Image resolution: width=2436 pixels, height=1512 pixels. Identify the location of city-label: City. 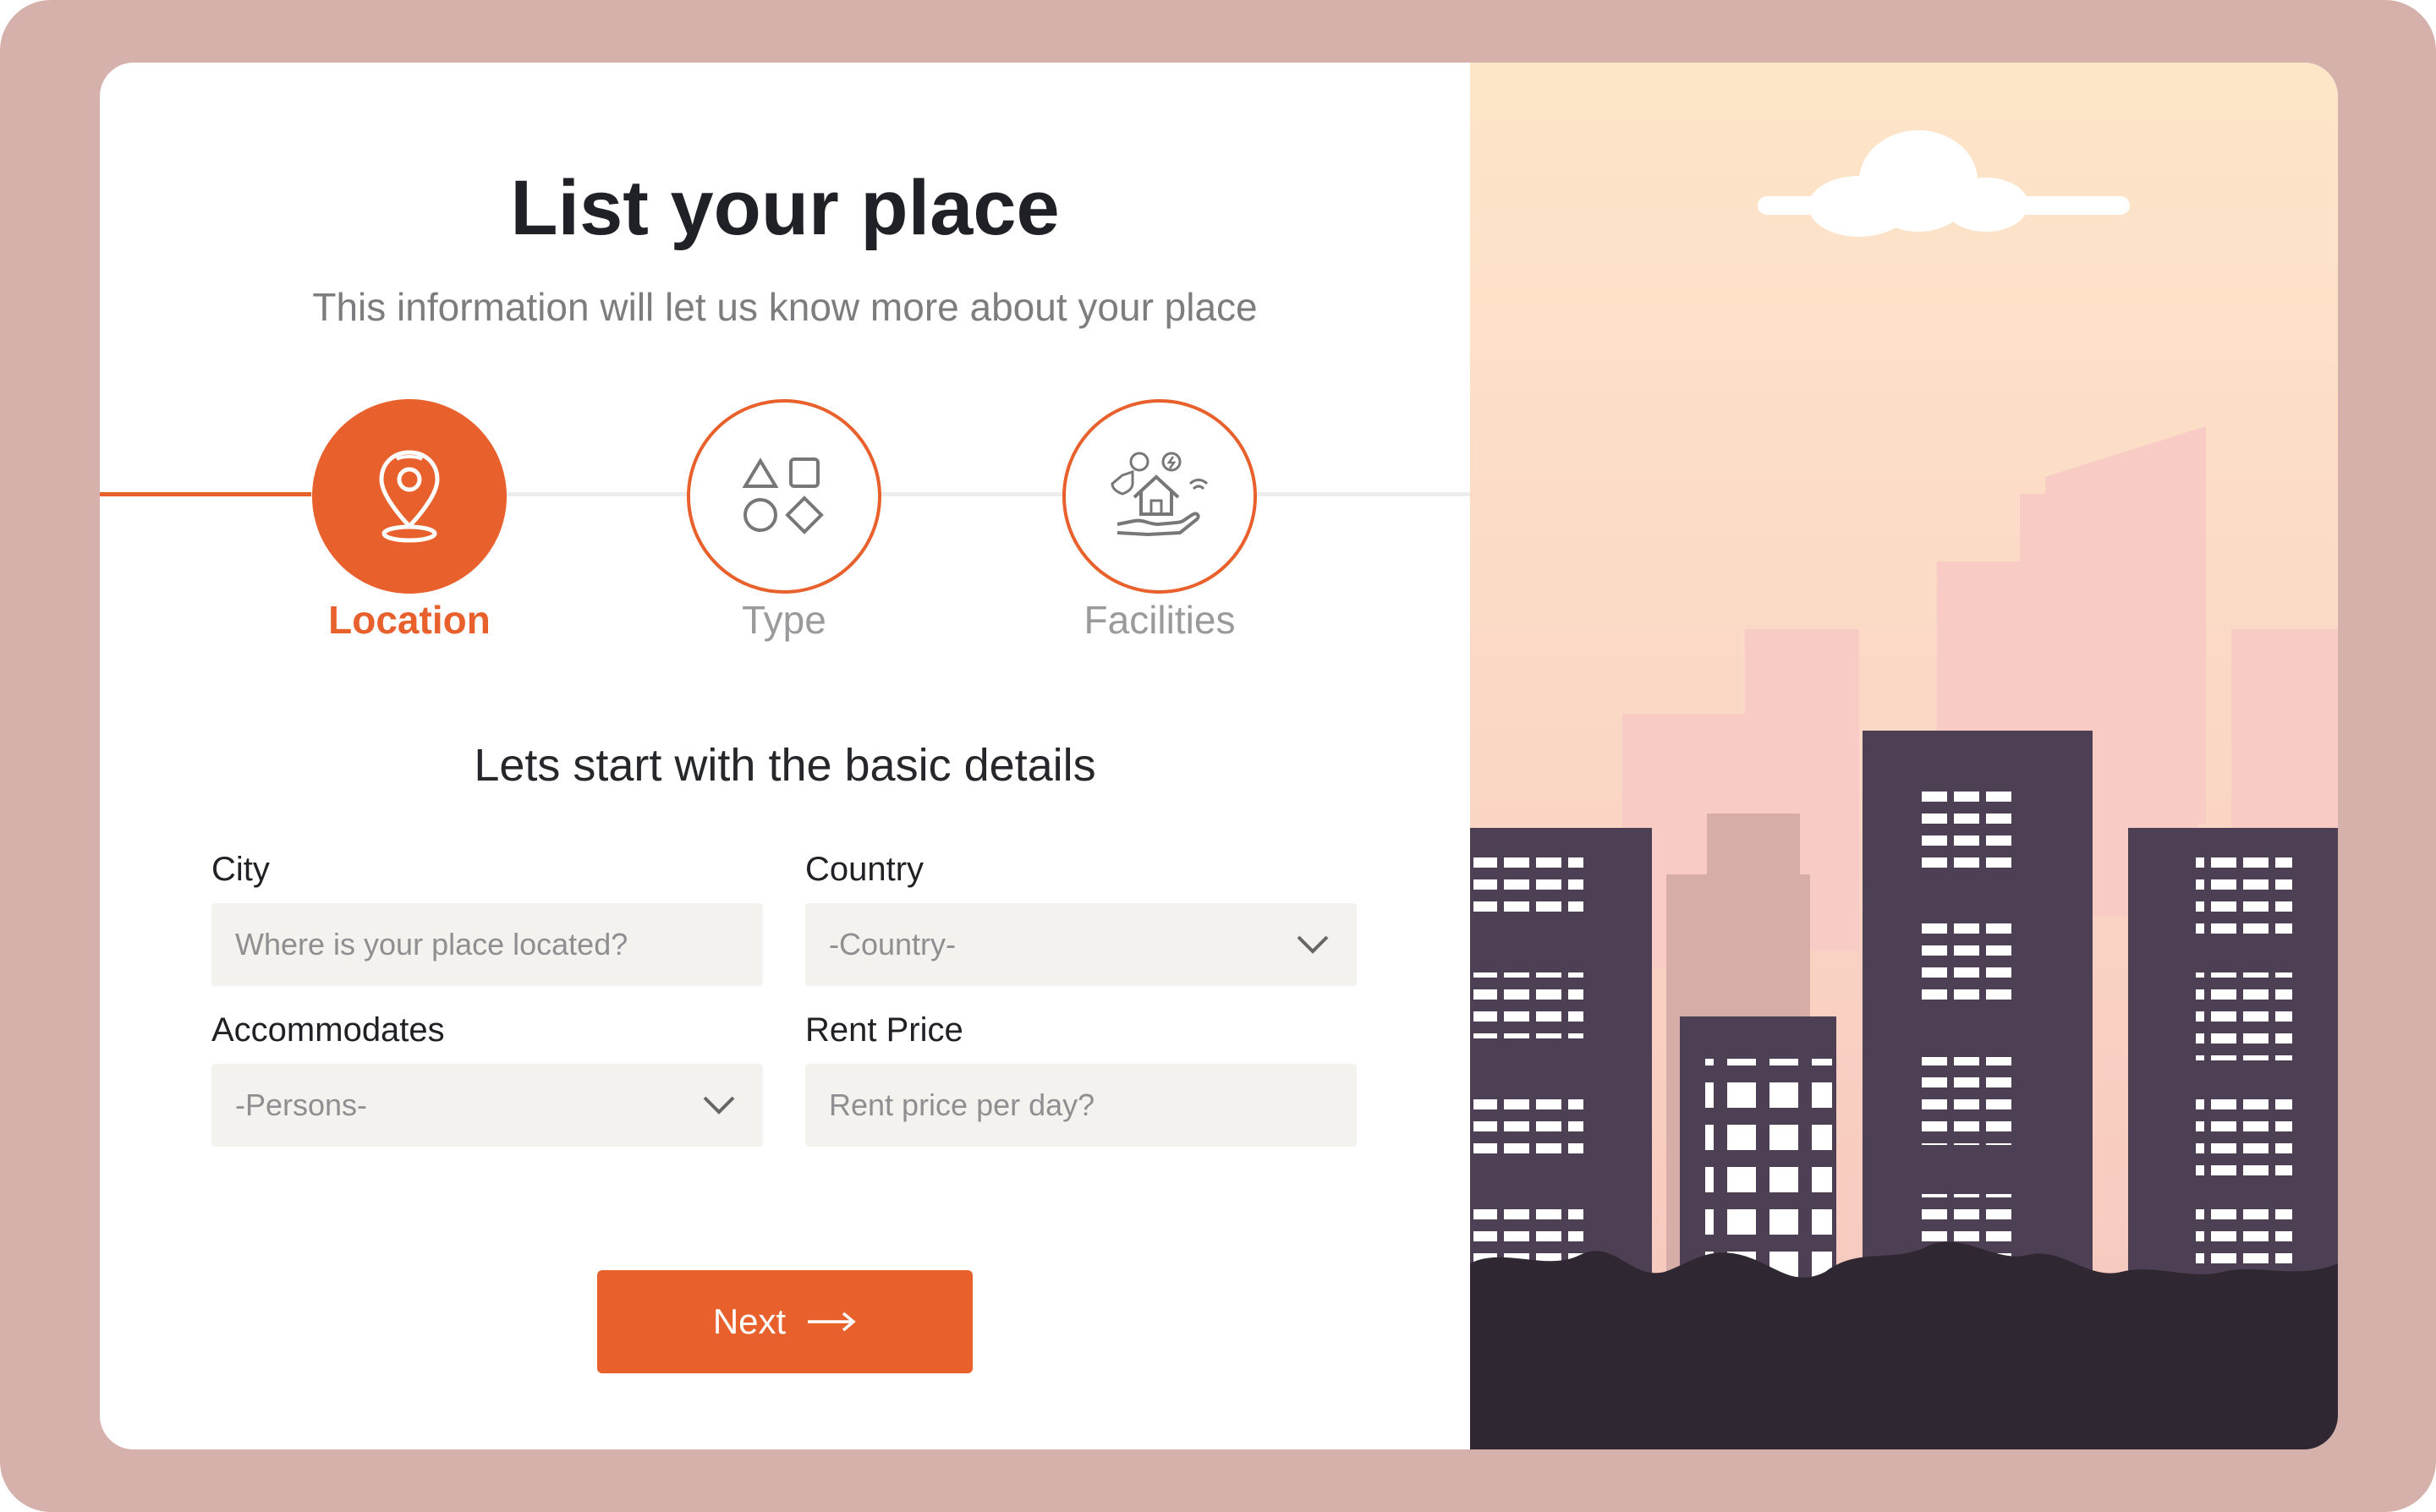
(241, 869).